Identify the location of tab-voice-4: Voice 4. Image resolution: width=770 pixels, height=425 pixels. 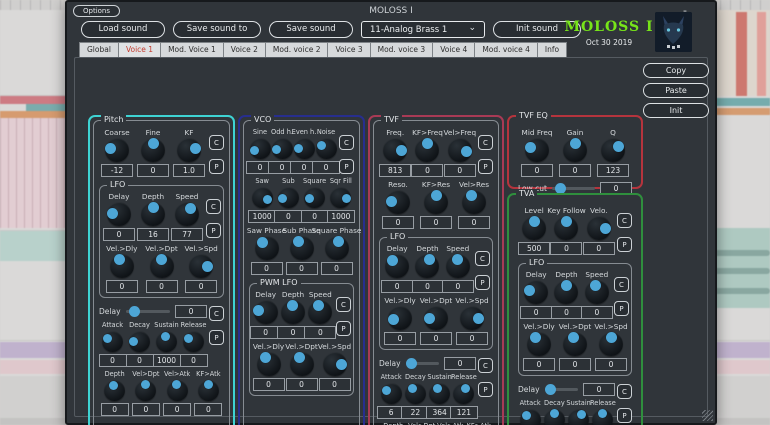
(453, 50).